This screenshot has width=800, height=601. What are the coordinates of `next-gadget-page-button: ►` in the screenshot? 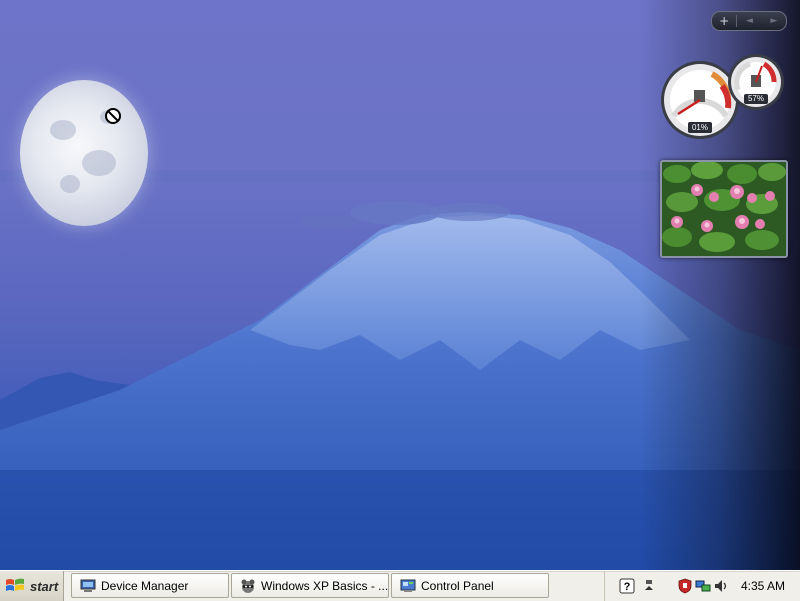 It's located at (774, 21).